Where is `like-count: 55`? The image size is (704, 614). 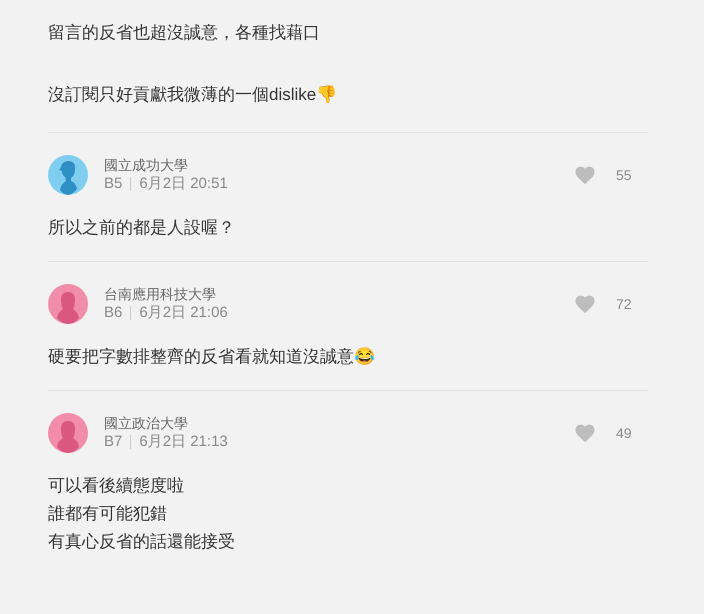
like-count: 55 is located at coordinates (624, 175).